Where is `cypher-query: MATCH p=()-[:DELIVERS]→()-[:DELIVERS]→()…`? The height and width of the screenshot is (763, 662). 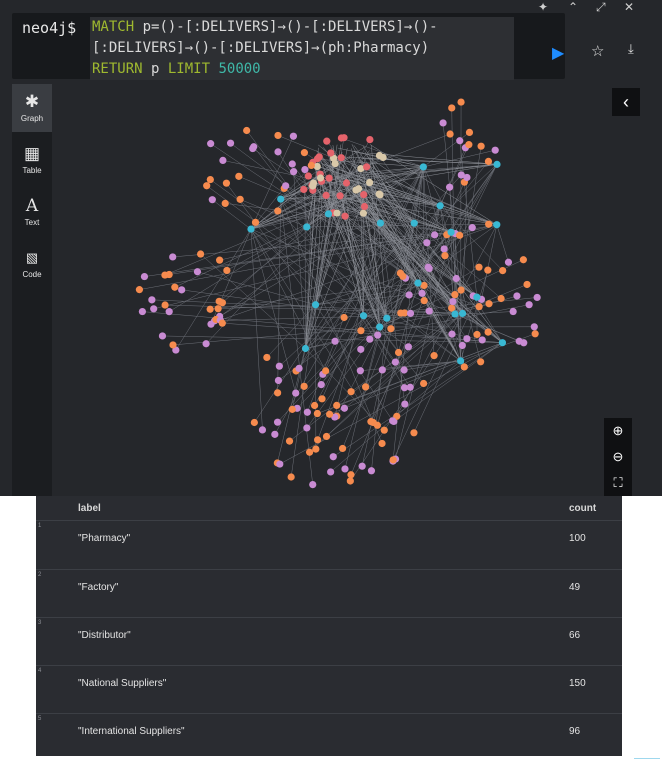
cypher-query: MATCH p=()-[:DELIVERS]→()-[:DELIVERS]→()… is located at coordinates (302, 48).